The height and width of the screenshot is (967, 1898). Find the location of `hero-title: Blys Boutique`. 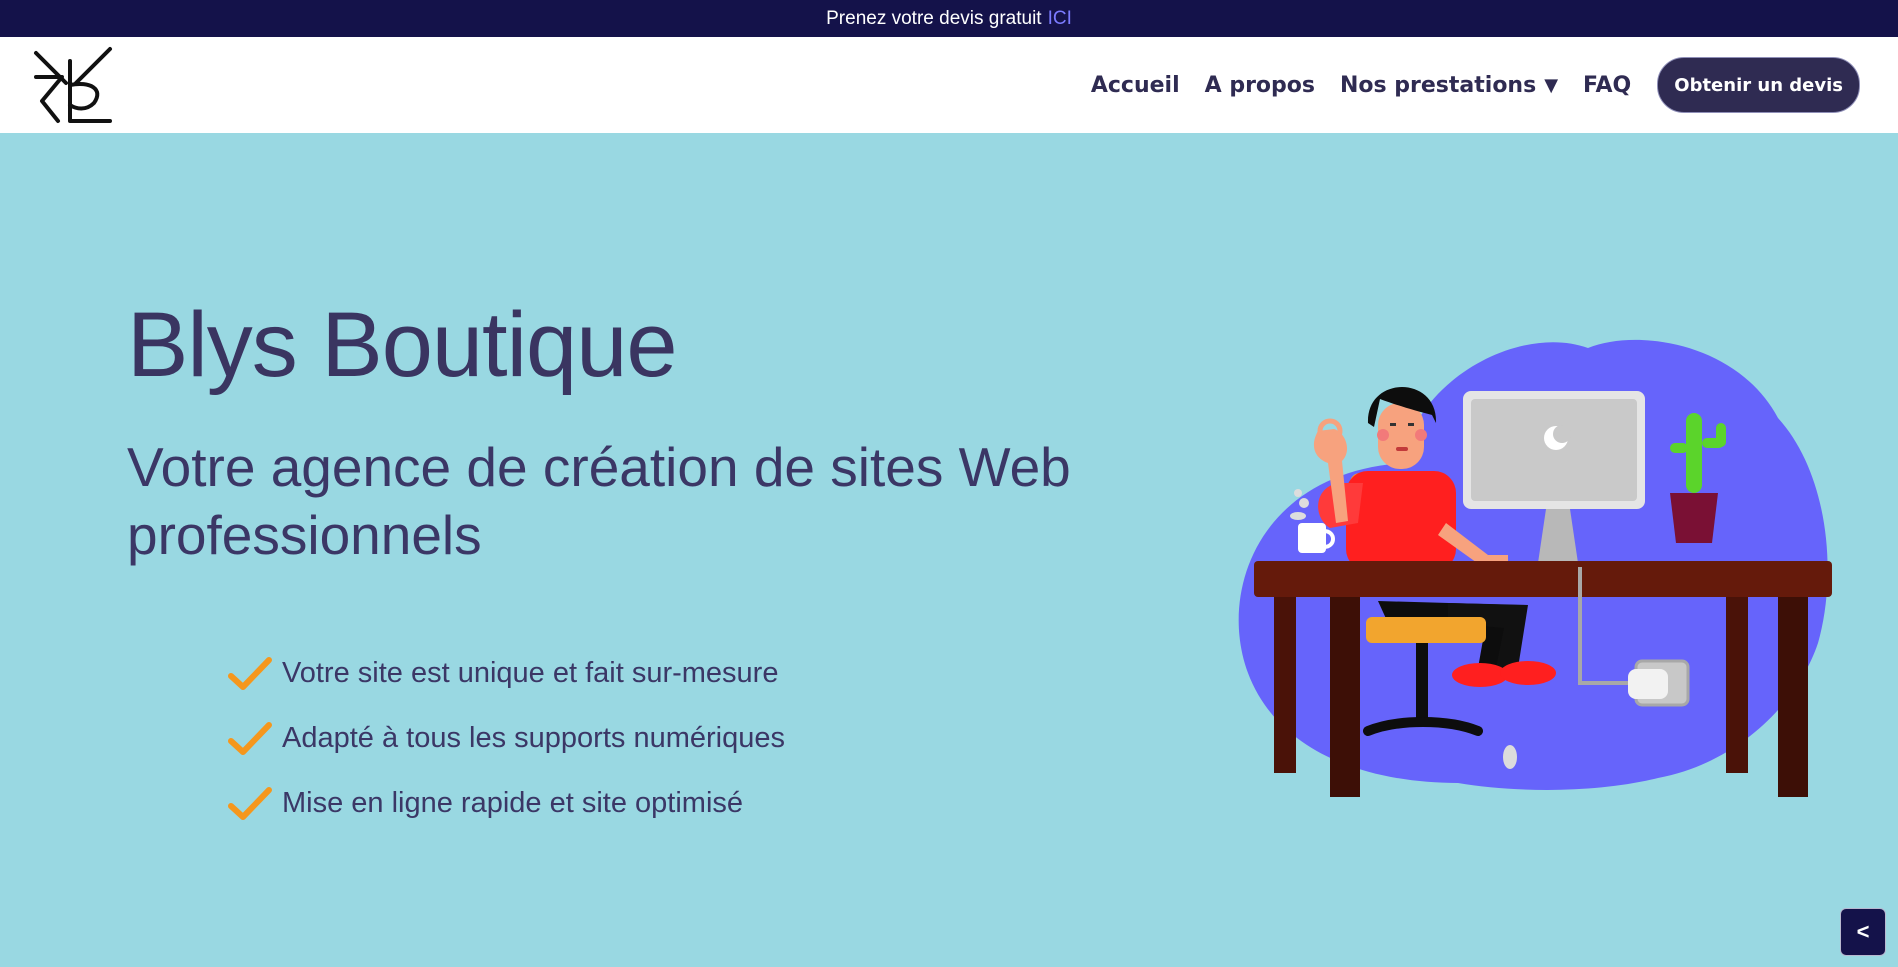

hero-title: Blys Boutique is located at coordinates (402, 345).